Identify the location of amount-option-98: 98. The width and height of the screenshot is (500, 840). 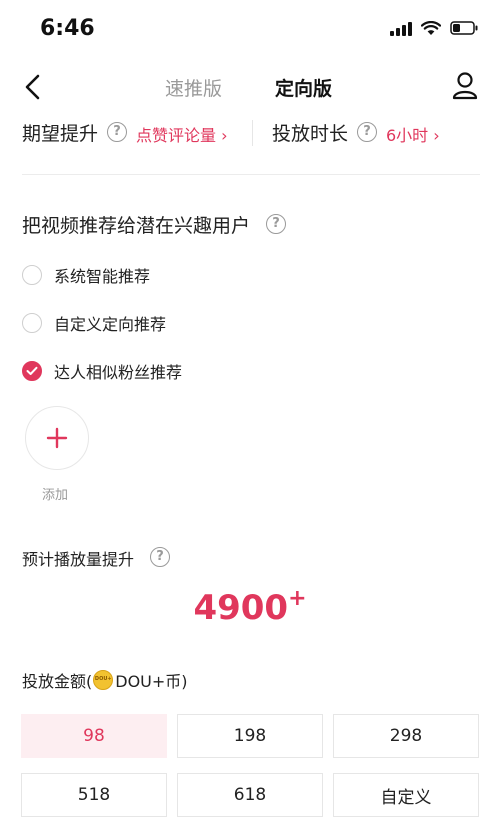
(94, 736).